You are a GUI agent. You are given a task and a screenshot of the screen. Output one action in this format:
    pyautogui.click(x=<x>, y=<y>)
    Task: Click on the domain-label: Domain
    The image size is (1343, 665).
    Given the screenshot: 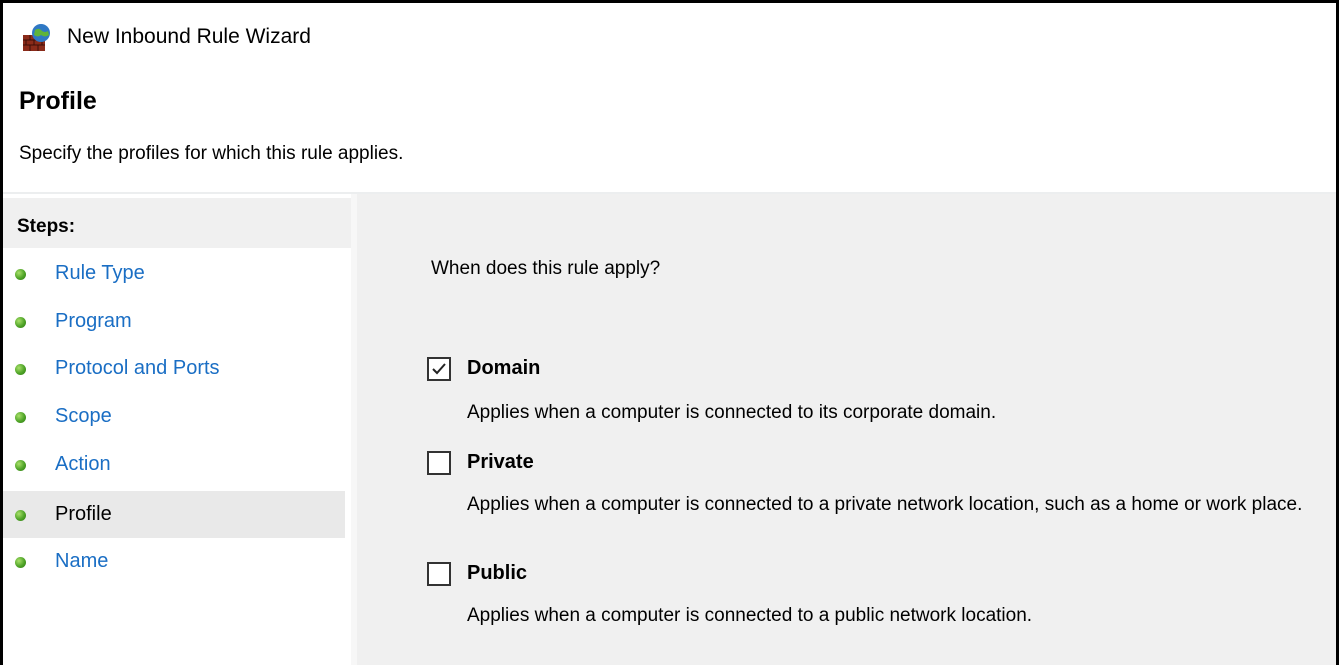 What is the action you would take?
    pyautogui.click(x=503, y=368)
    